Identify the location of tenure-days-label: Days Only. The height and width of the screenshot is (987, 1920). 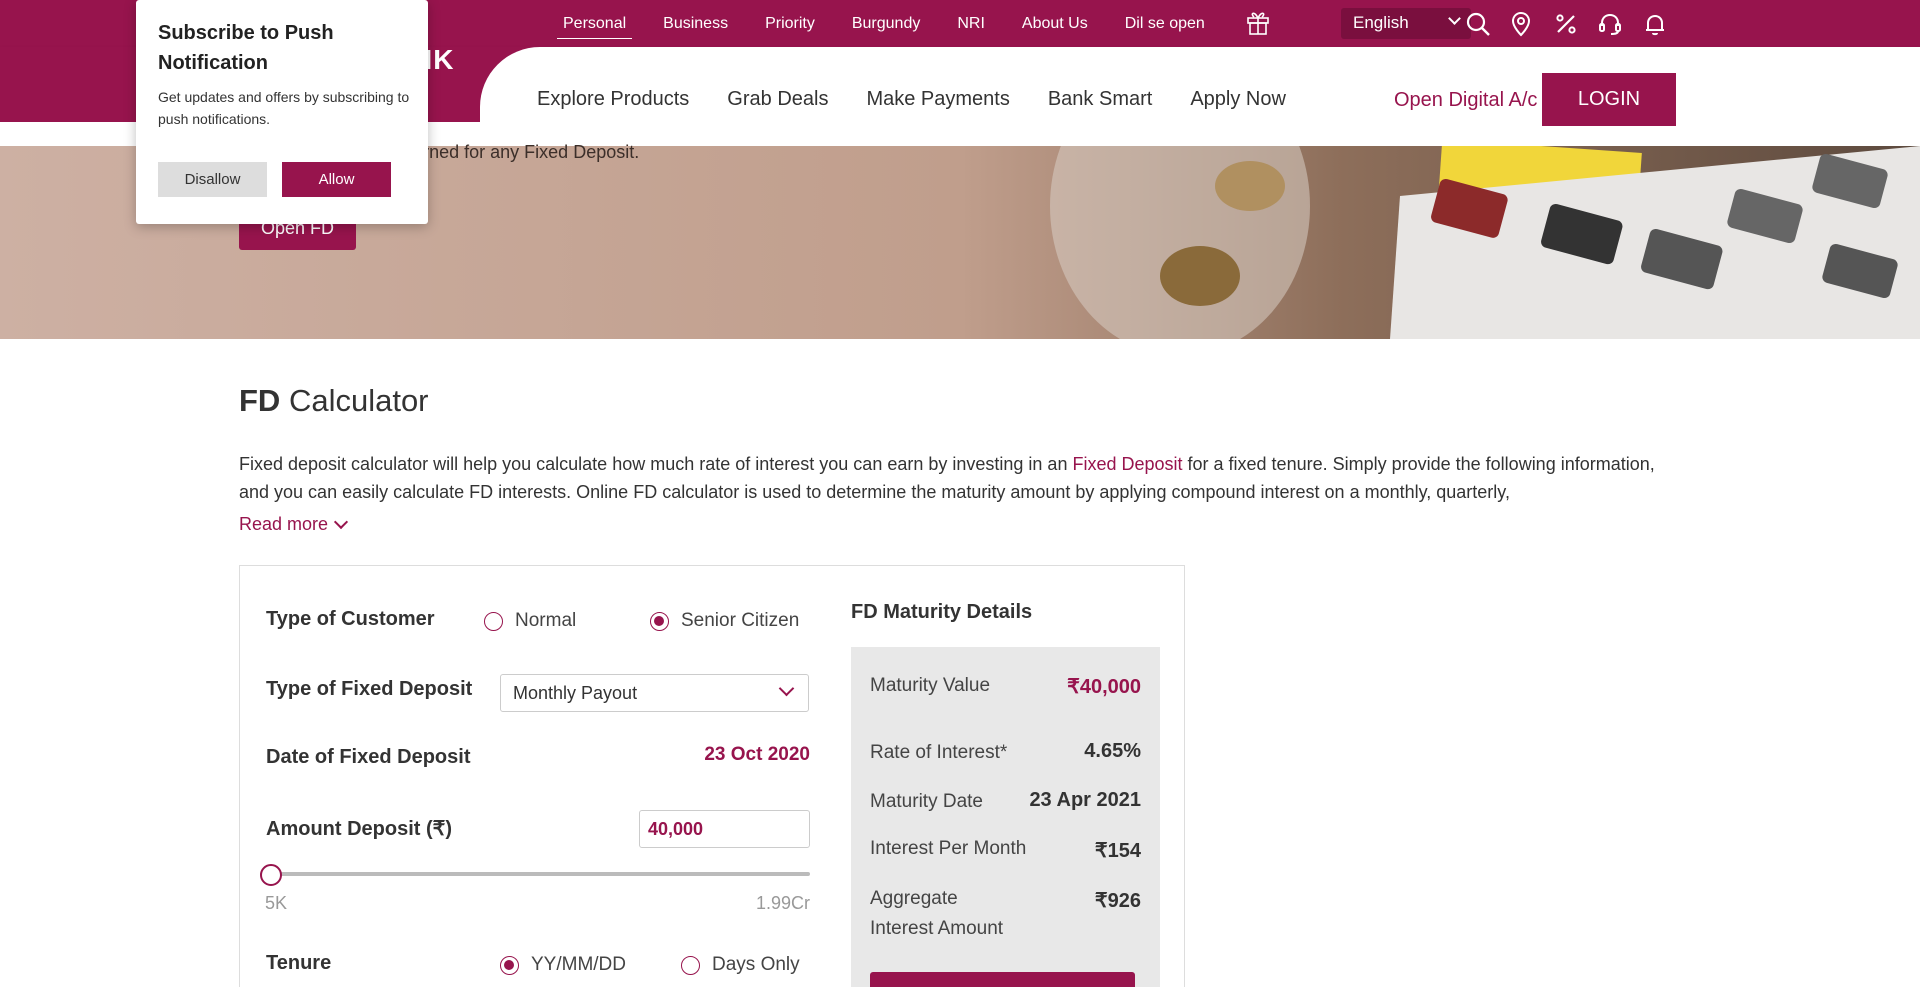
(756, 964).